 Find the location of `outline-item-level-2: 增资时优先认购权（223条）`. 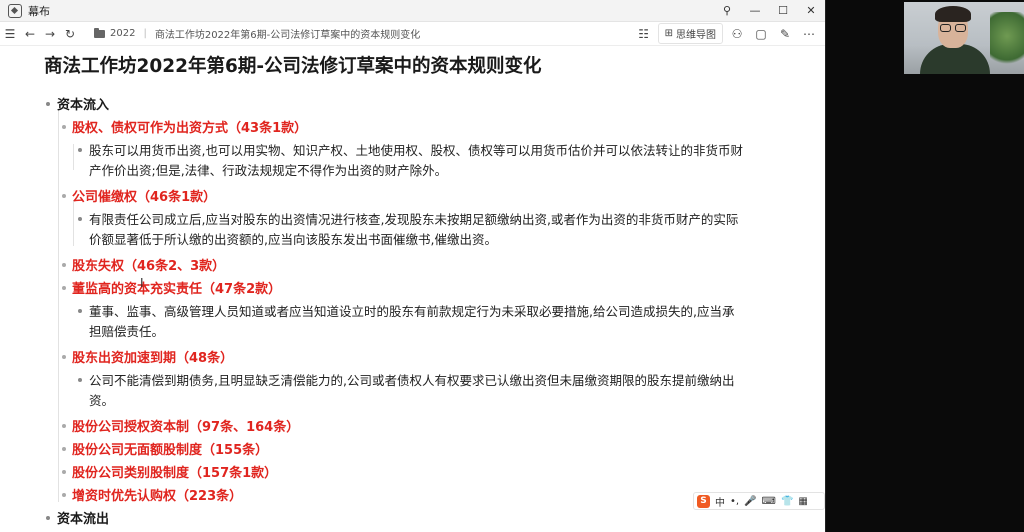

outline-item-level-2: 增资时优先认购权（223条） is located at coordinates (157, 494).